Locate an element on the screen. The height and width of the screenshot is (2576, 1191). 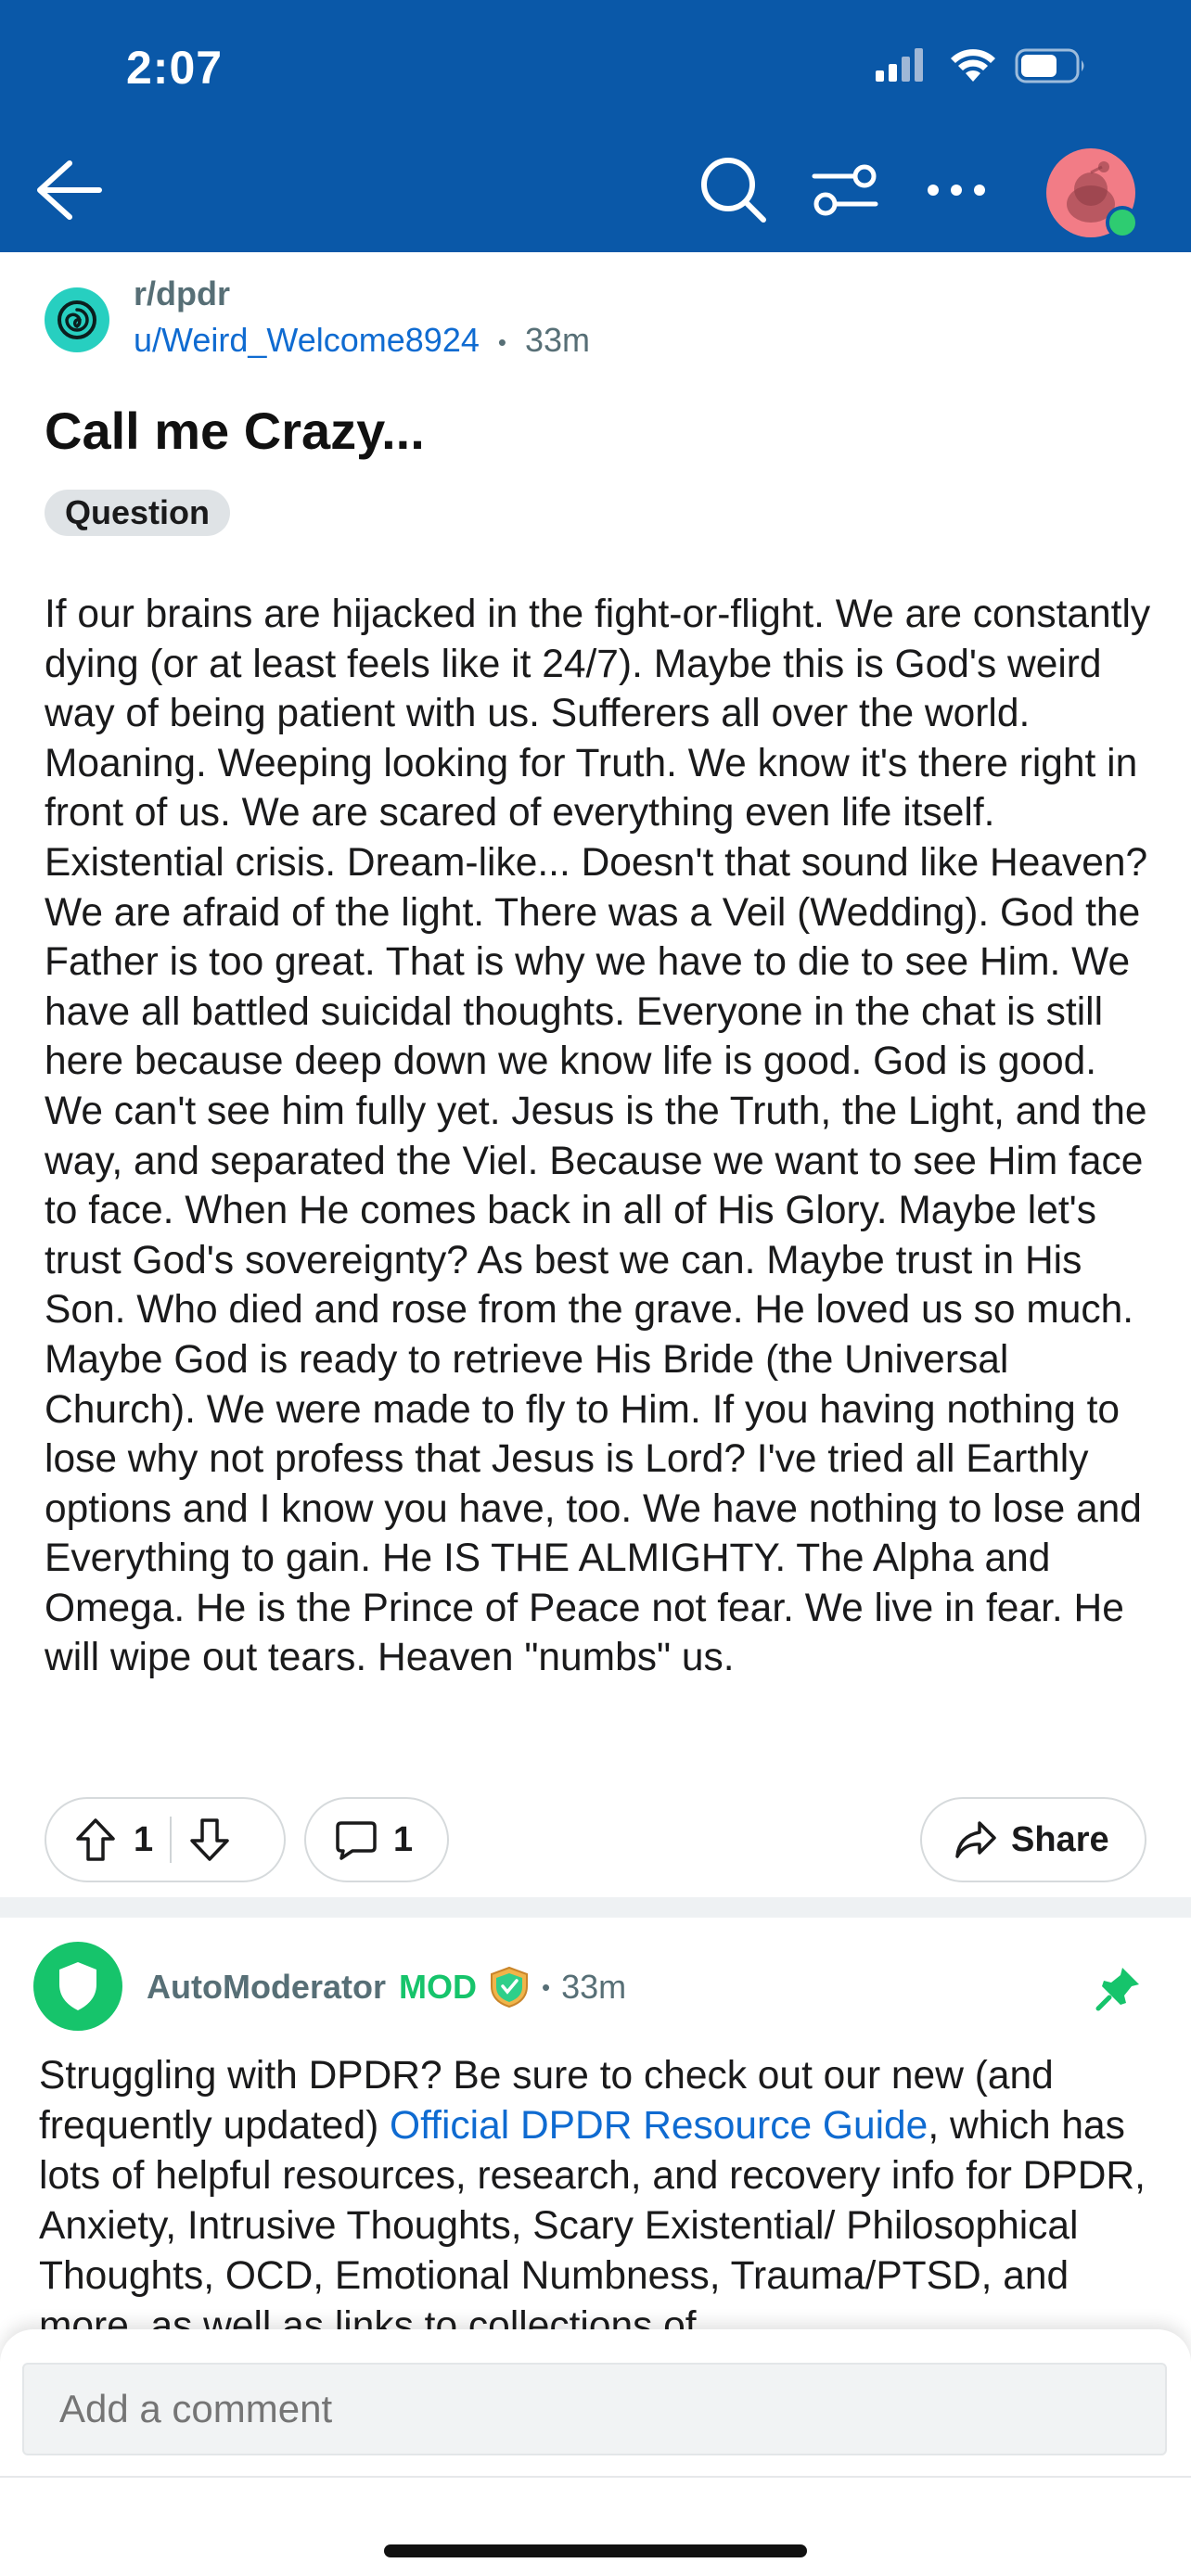
upvote-icon is located at coordinates (95, 1840).